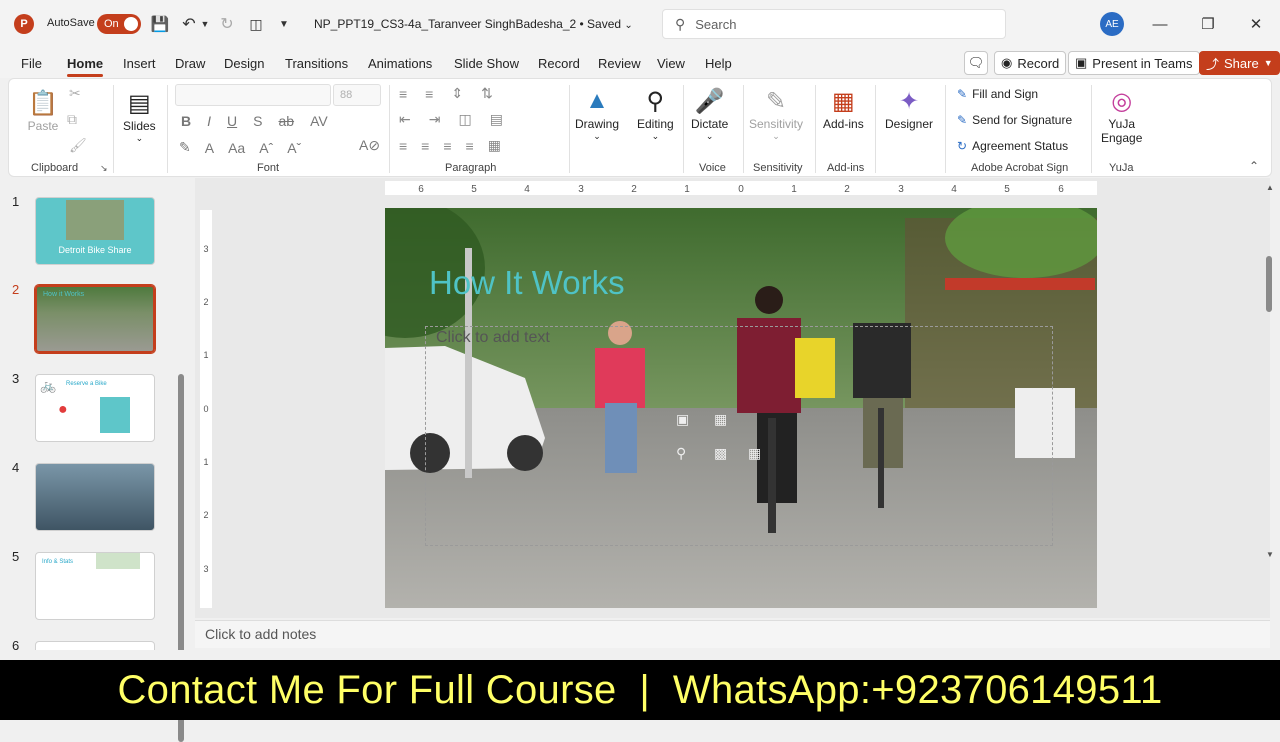 The image size is (1280, 742). I want to click on tab-view: View, so click(671, 63).